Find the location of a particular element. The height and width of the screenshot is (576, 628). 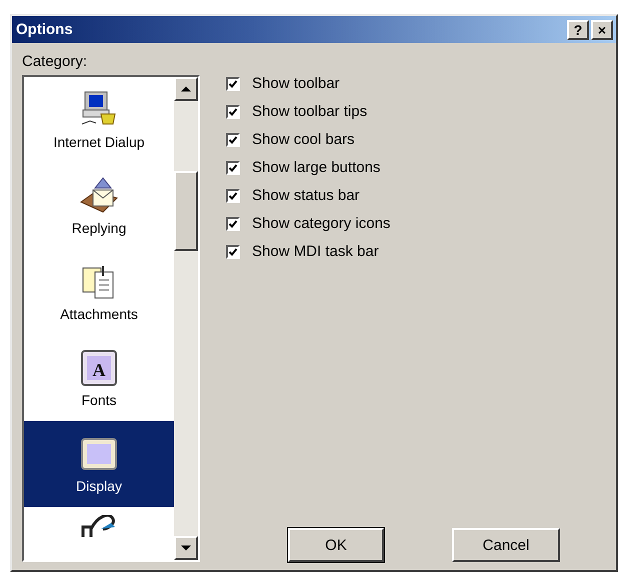

window-title: Options is located at coordinates (44, 29).